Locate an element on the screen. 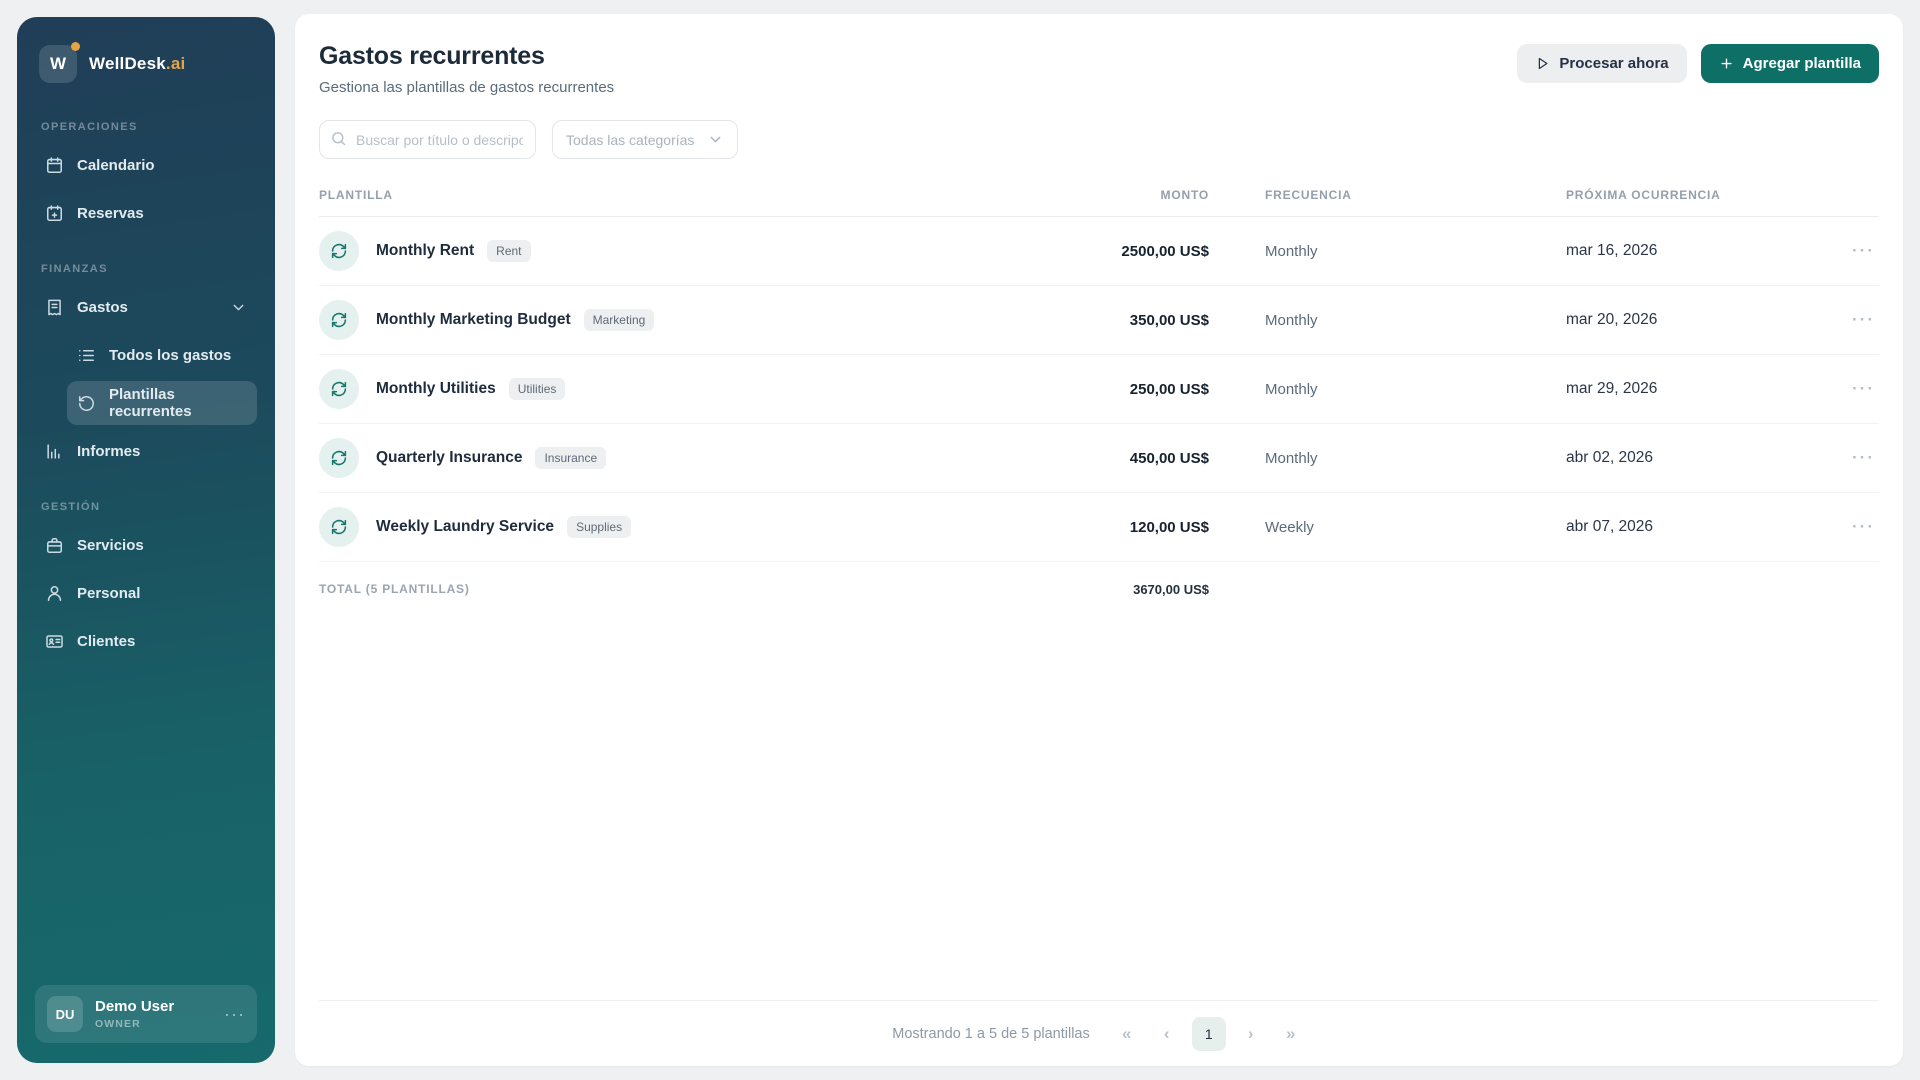 Image resolution: width=1920 pixels, height=1080 pixels. user-menu-button: ··· is located at coordinates (234, 1014).